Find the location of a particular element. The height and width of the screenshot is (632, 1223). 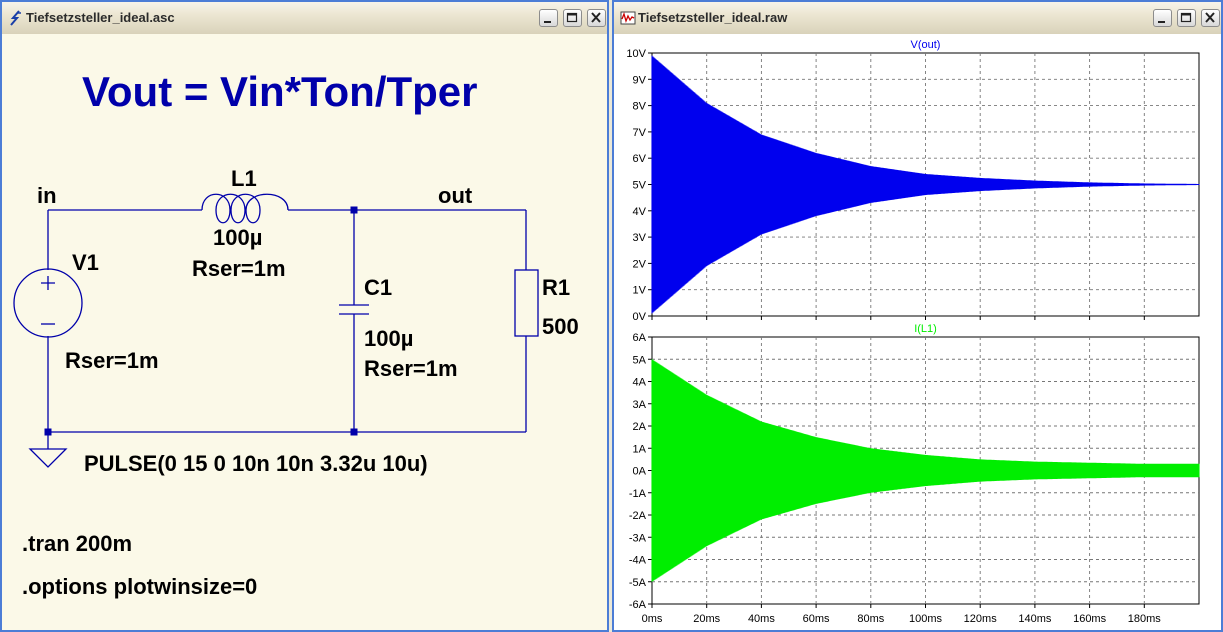

schematic-window-title: Tiefsetzsteller_ideal.asc is located at coordinates (100, 17).